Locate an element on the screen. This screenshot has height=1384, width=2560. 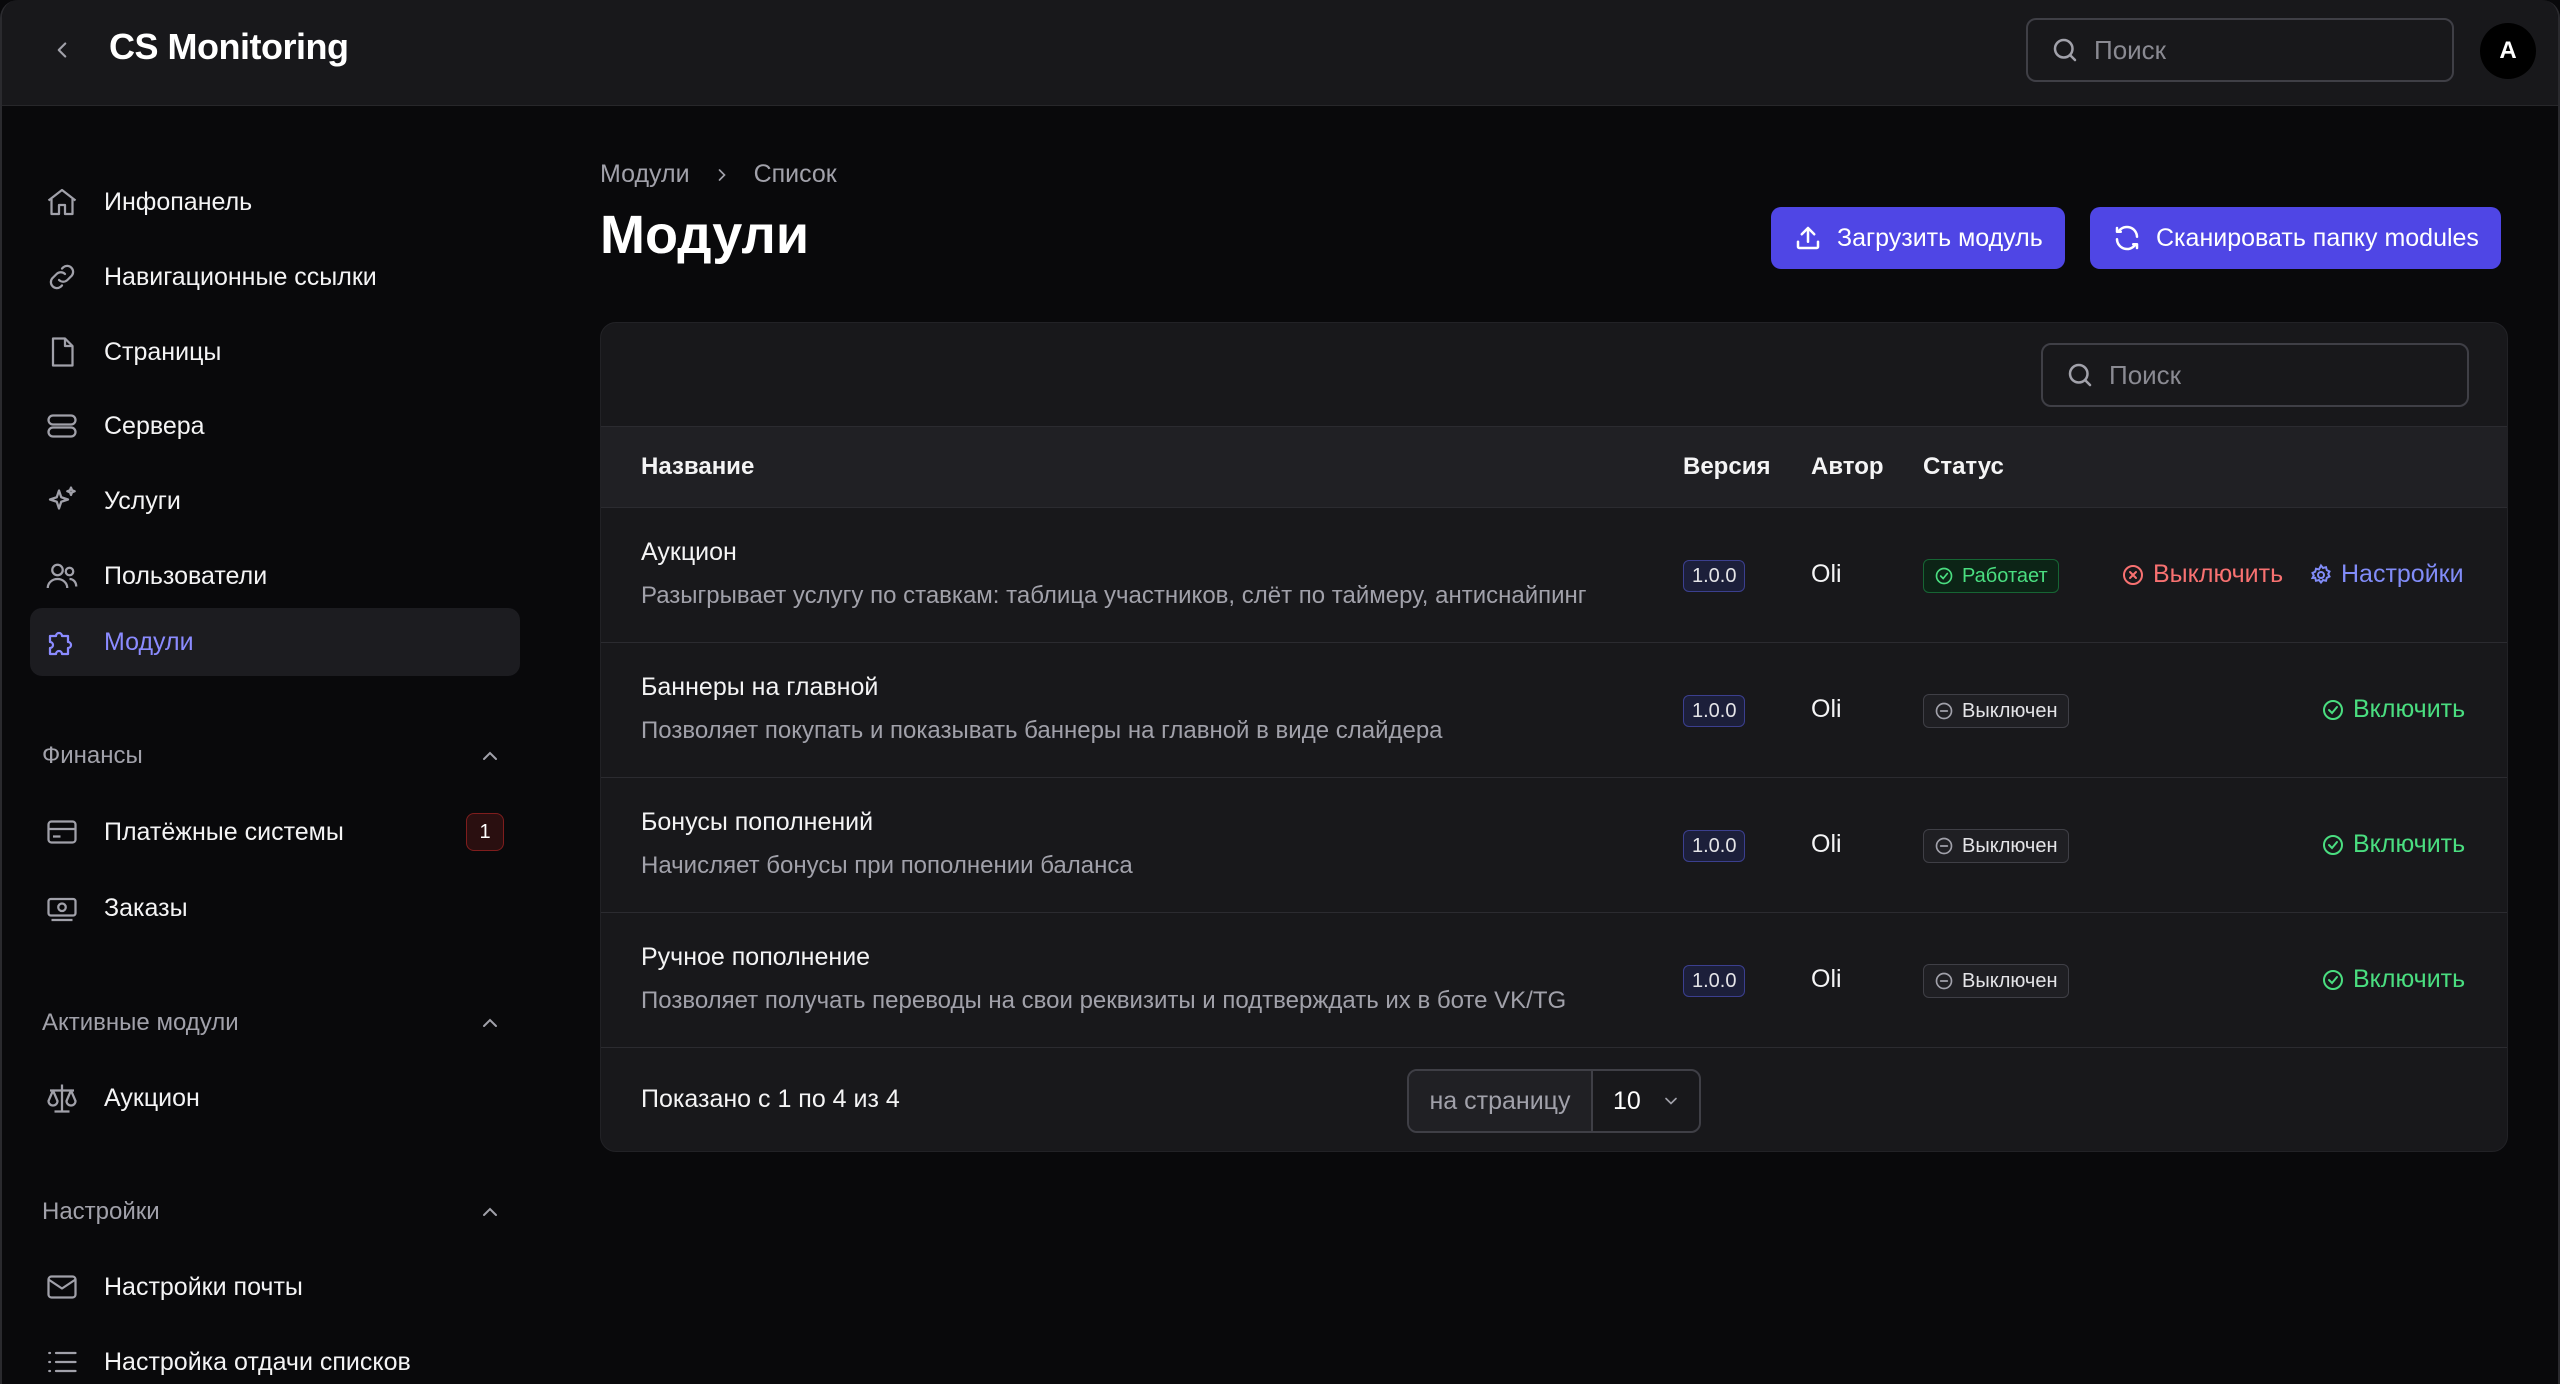
per-page-label: на страницу is located at coordinates (1501, 1101).